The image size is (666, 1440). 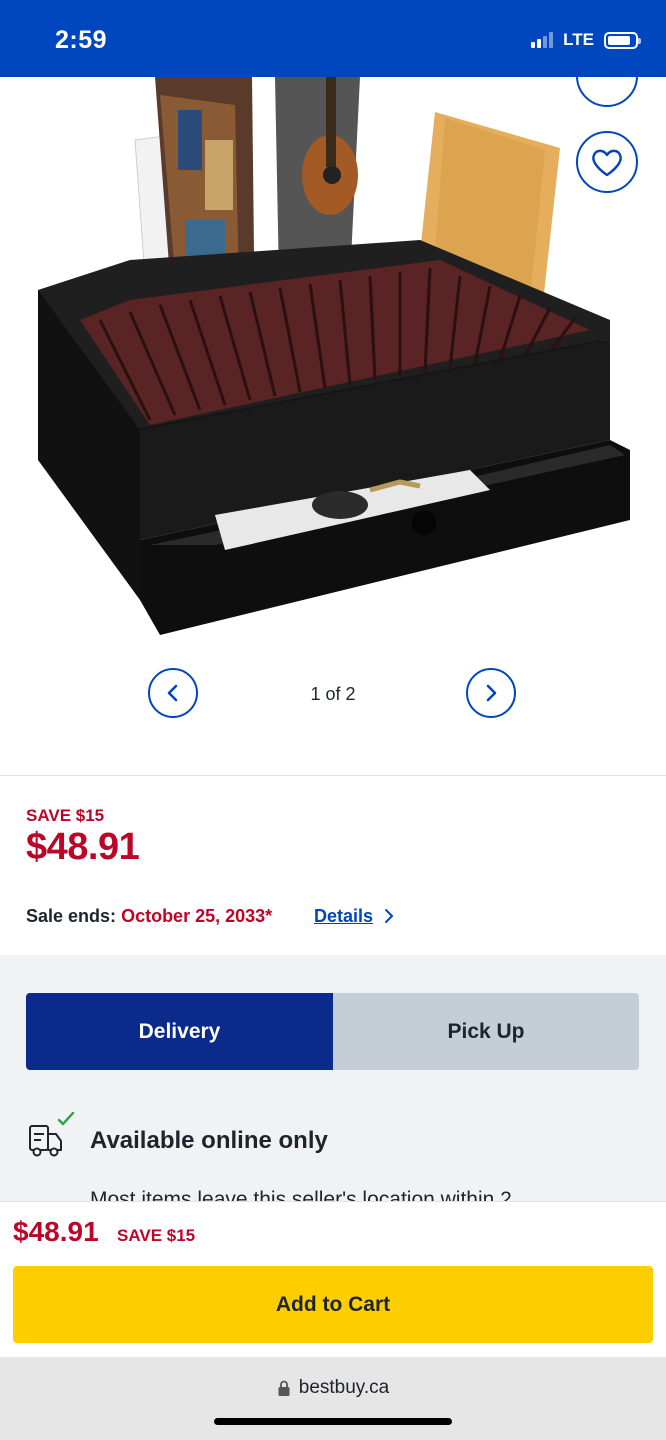 I want to click on save-badge: SAVE $15, so click(x=65, y=815).